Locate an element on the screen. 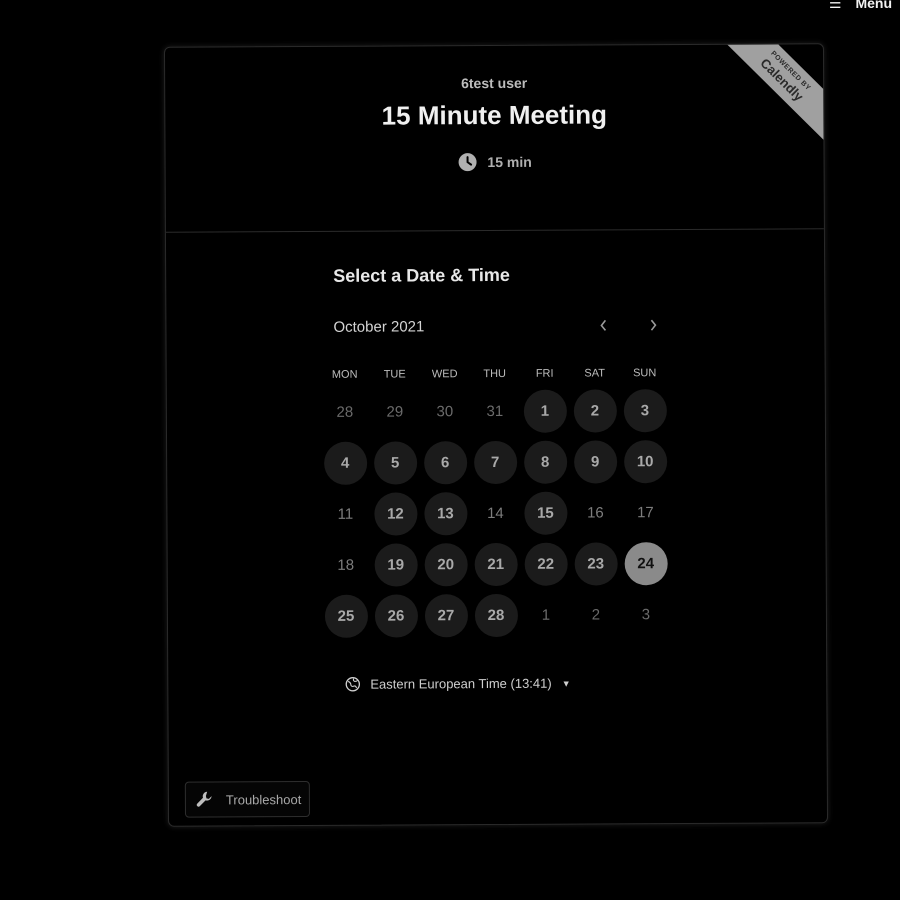 This screenshot has height=900, width=900. available-date: 2 is located at coordinates (595, 411).